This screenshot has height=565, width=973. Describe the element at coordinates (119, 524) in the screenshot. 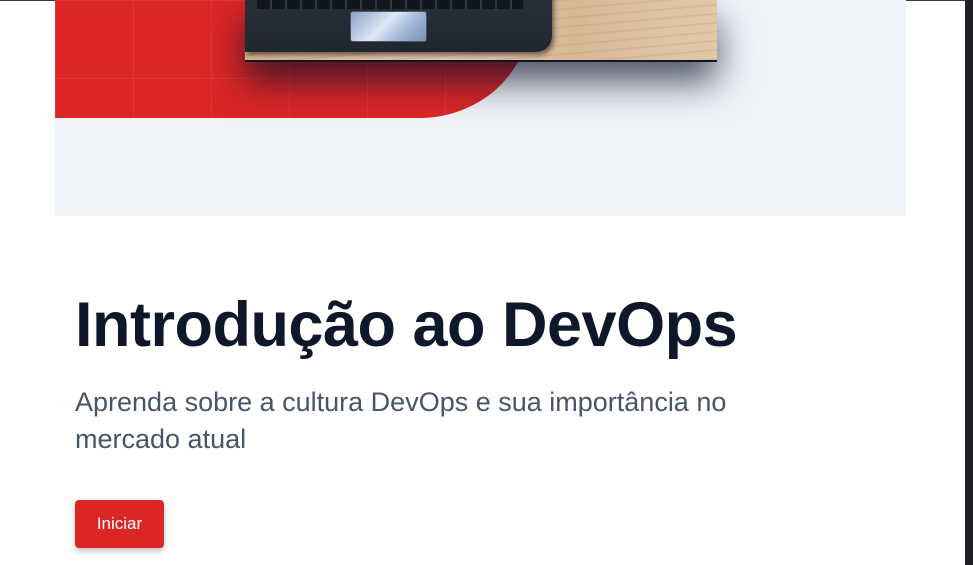

I see `start-button: Iniciar` at that location.